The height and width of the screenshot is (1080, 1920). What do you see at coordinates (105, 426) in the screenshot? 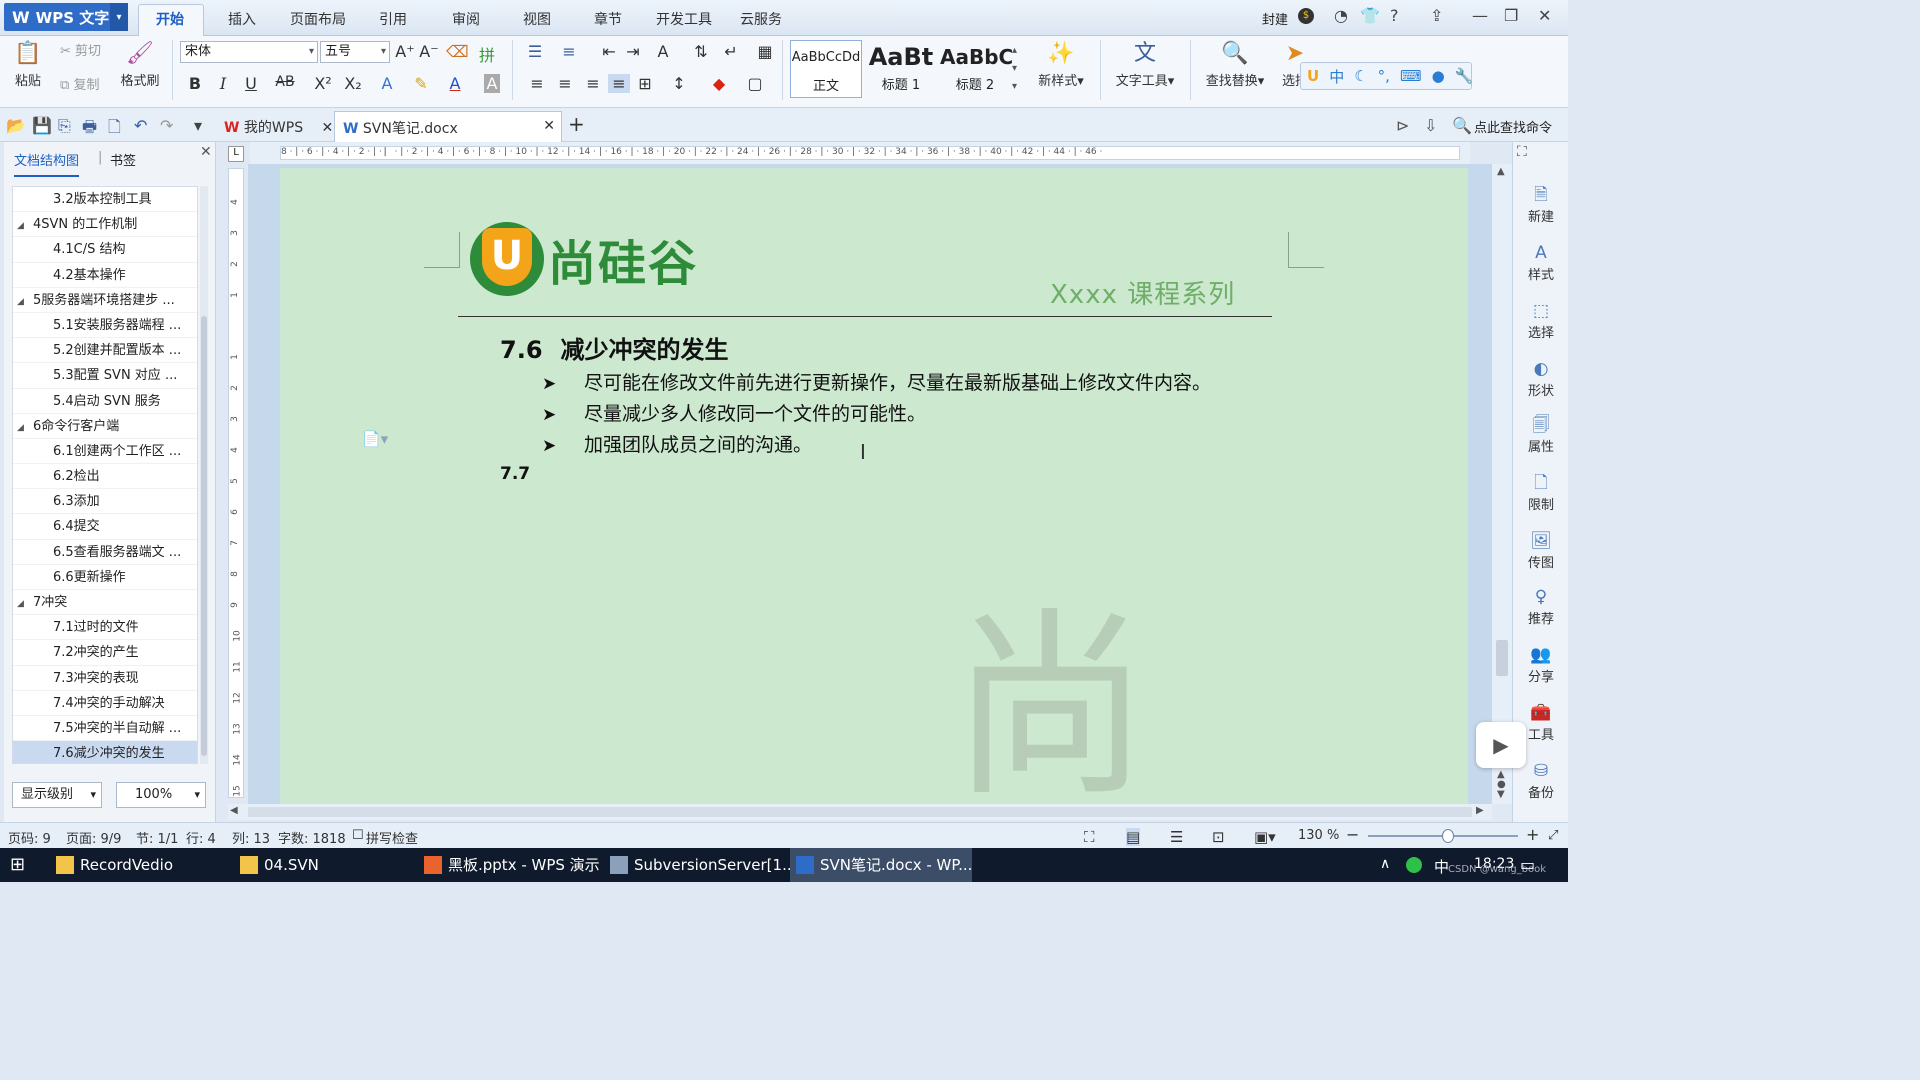
I see `outline-item: ◢ 6命令行客户端` at bounding box center [105, 426].